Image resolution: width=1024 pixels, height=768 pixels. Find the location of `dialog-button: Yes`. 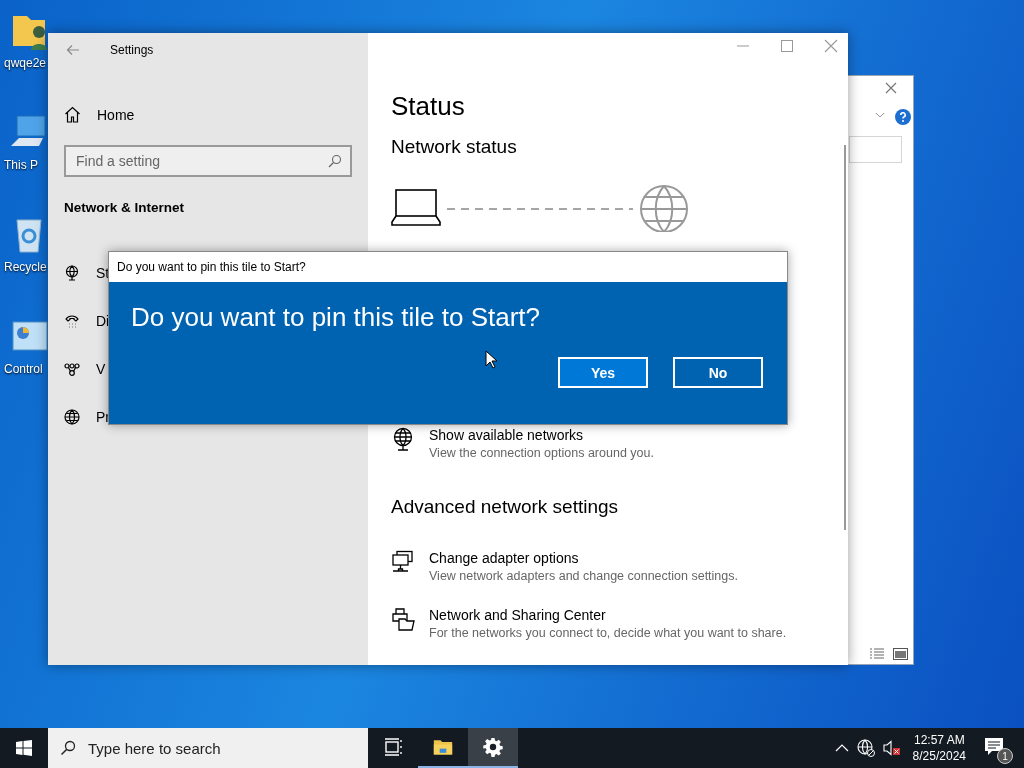

dialog-button: Yes is located at coordinates (603, 372).